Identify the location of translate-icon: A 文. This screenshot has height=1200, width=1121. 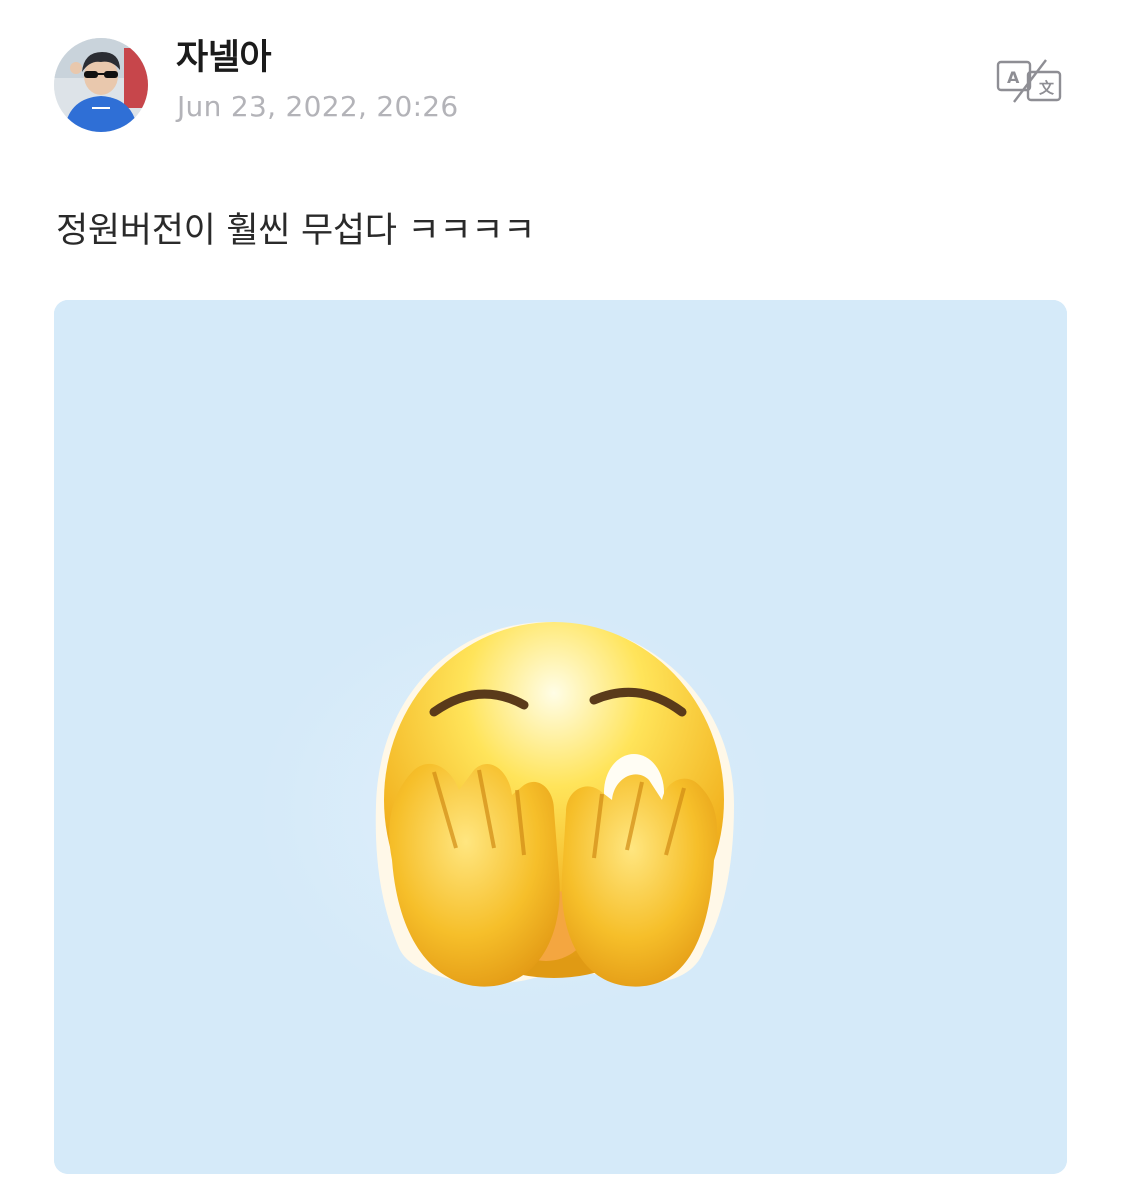
(1029, 81).